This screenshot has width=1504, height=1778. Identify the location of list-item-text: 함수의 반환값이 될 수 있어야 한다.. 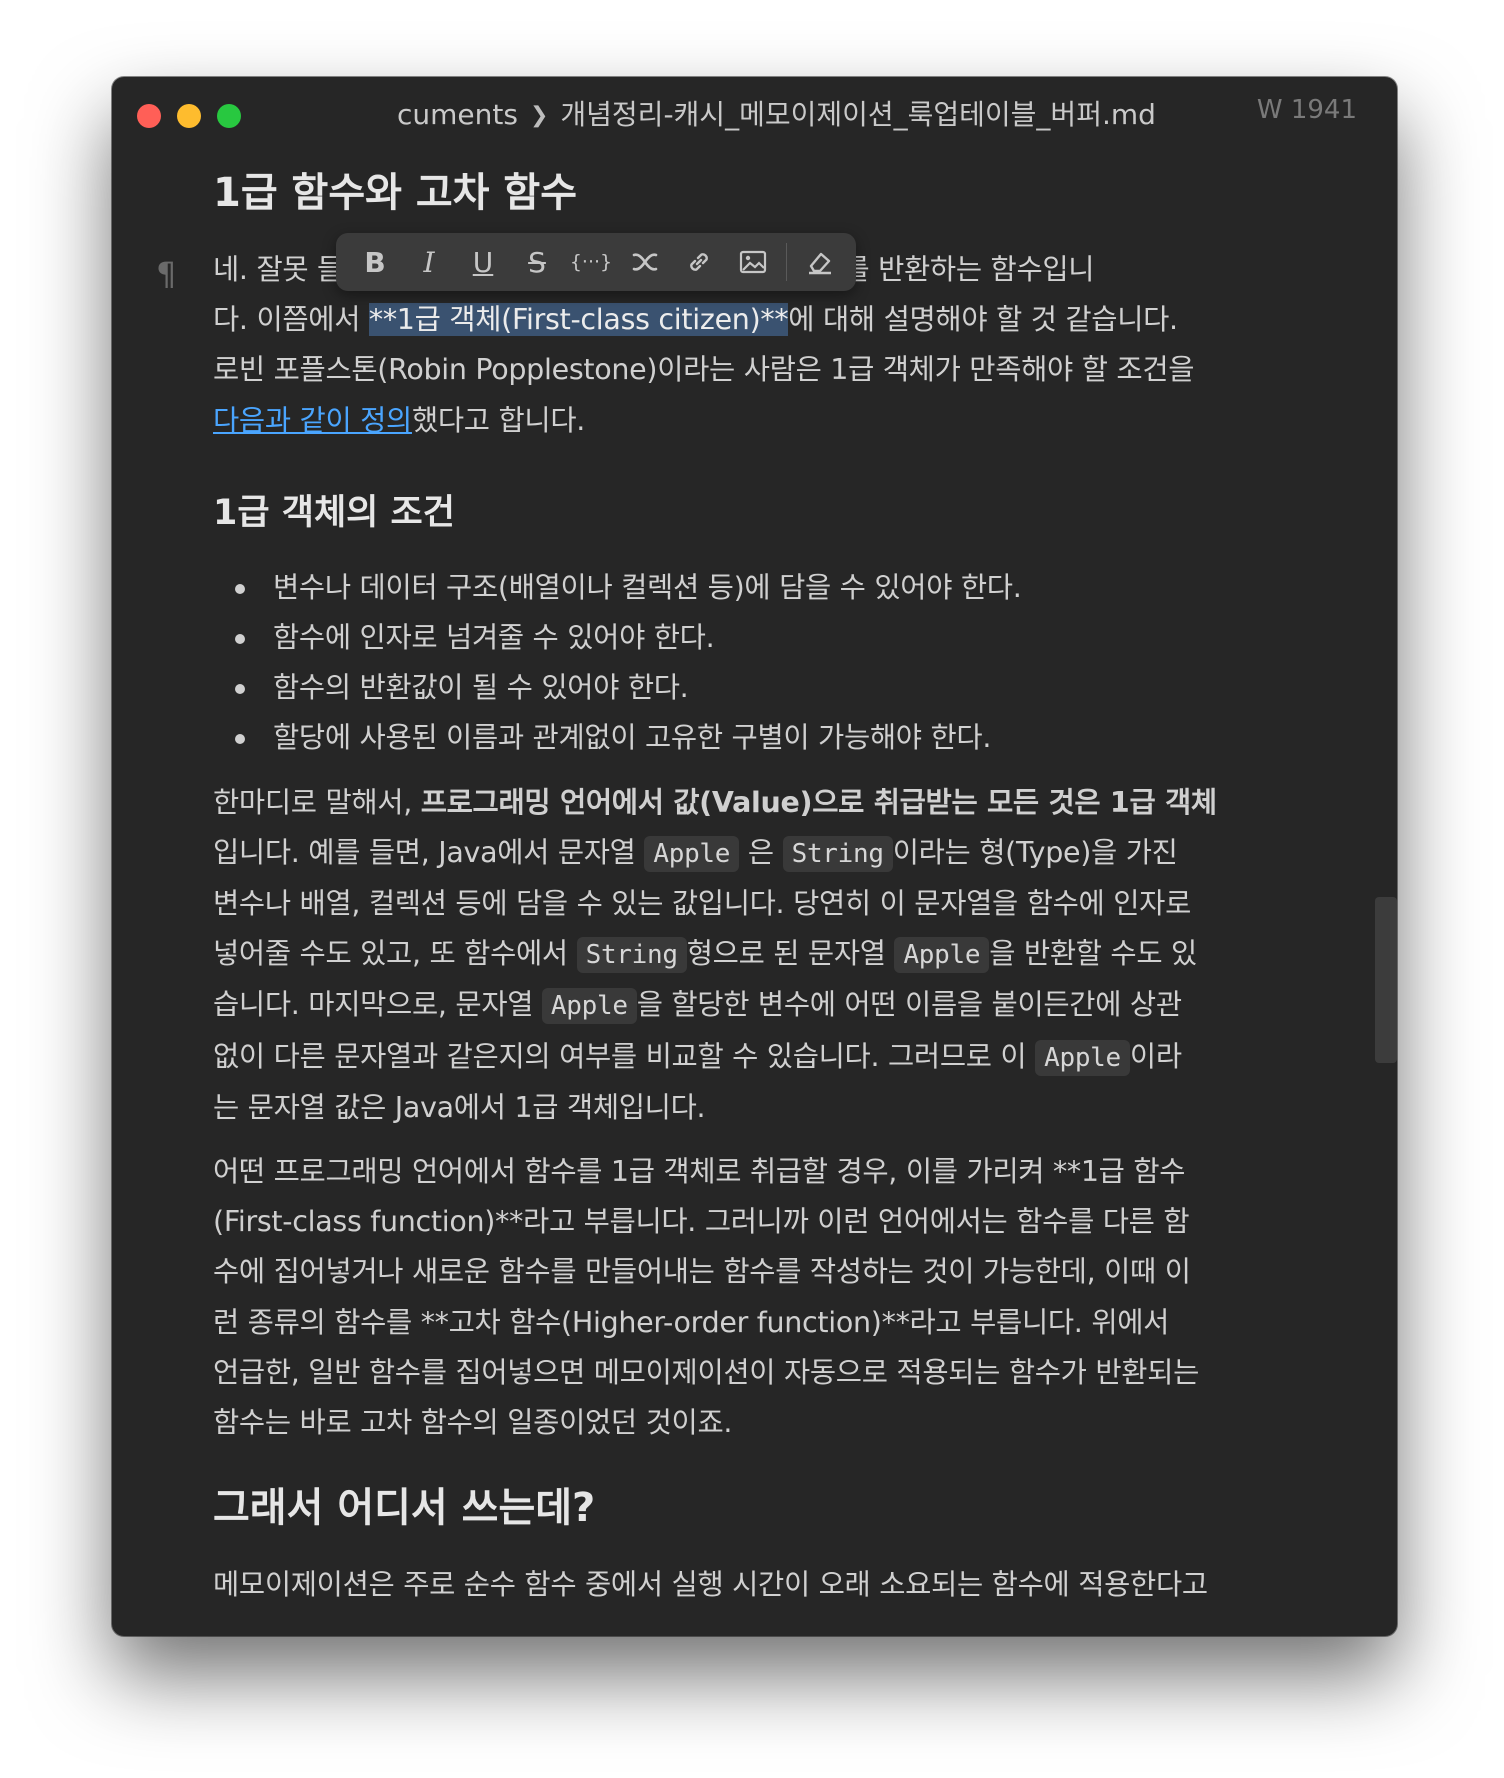
(481, 688).